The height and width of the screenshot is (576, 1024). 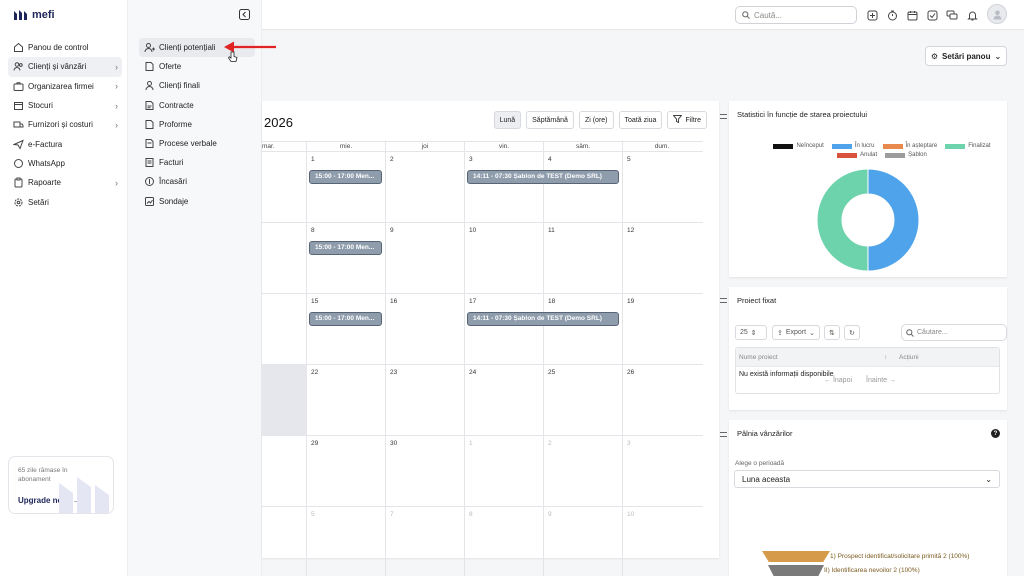 What do you see at coordinates (65, 182) in the screenshot?
I see `sidebar-item-7: Rapoarte ›` at bounding box center [65, 182].